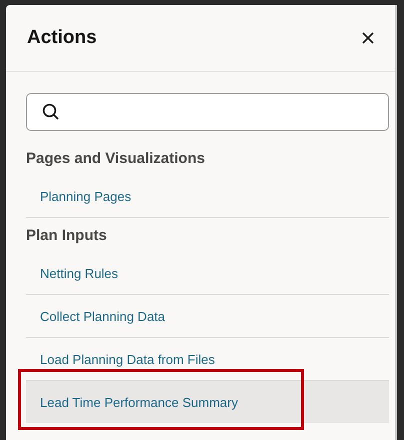 The image size is (404, 440). Describe the element at coordinates (139, 402) in the screenshot. I see `action-link: Lead Time Performance Summary` at that location.